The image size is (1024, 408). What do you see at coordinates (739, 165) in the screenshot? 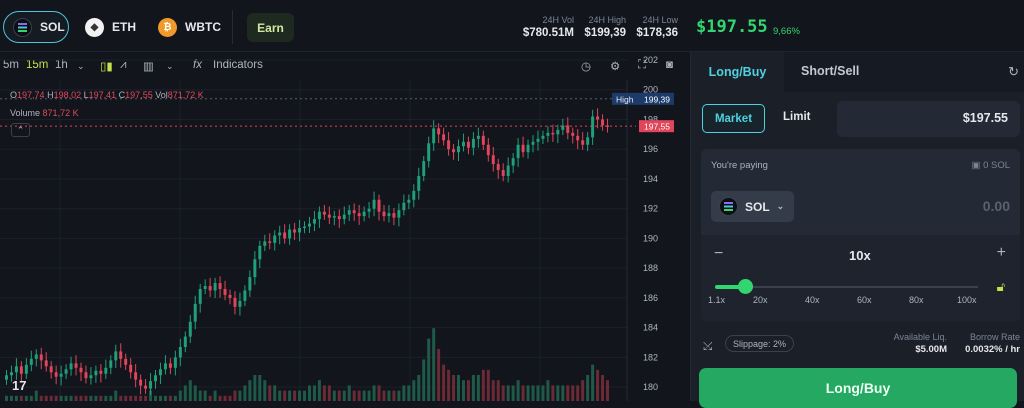
I see `paying-label: You're paying` at bounding box center [739, 165].